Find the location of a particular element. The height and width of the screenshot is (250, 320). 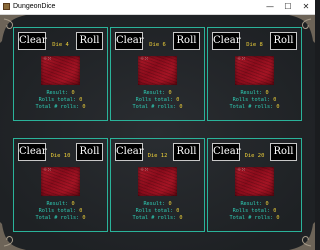

maximize-button: ☐ is located at coordinates (288, 7).